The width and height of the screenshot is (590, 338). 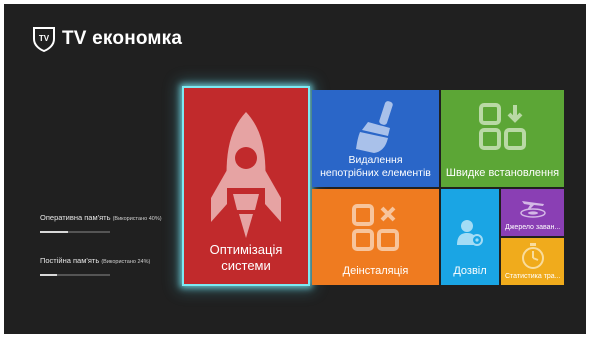 I want to click on user-gear-icon, so click(x=470, y=233).